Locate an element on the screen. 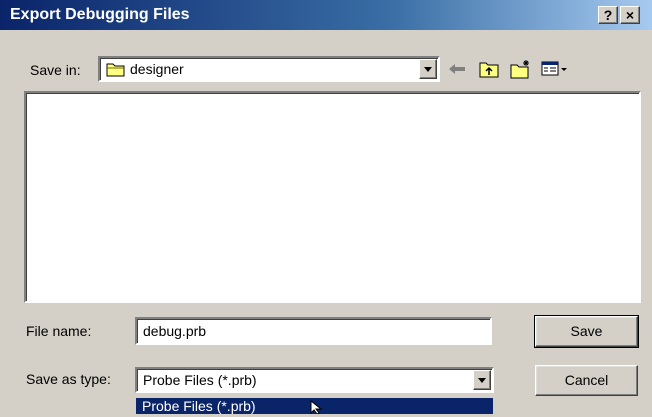 The height and width of the screenshot is (417, 652). view-menu-icon is located at coordinates (555, 69).